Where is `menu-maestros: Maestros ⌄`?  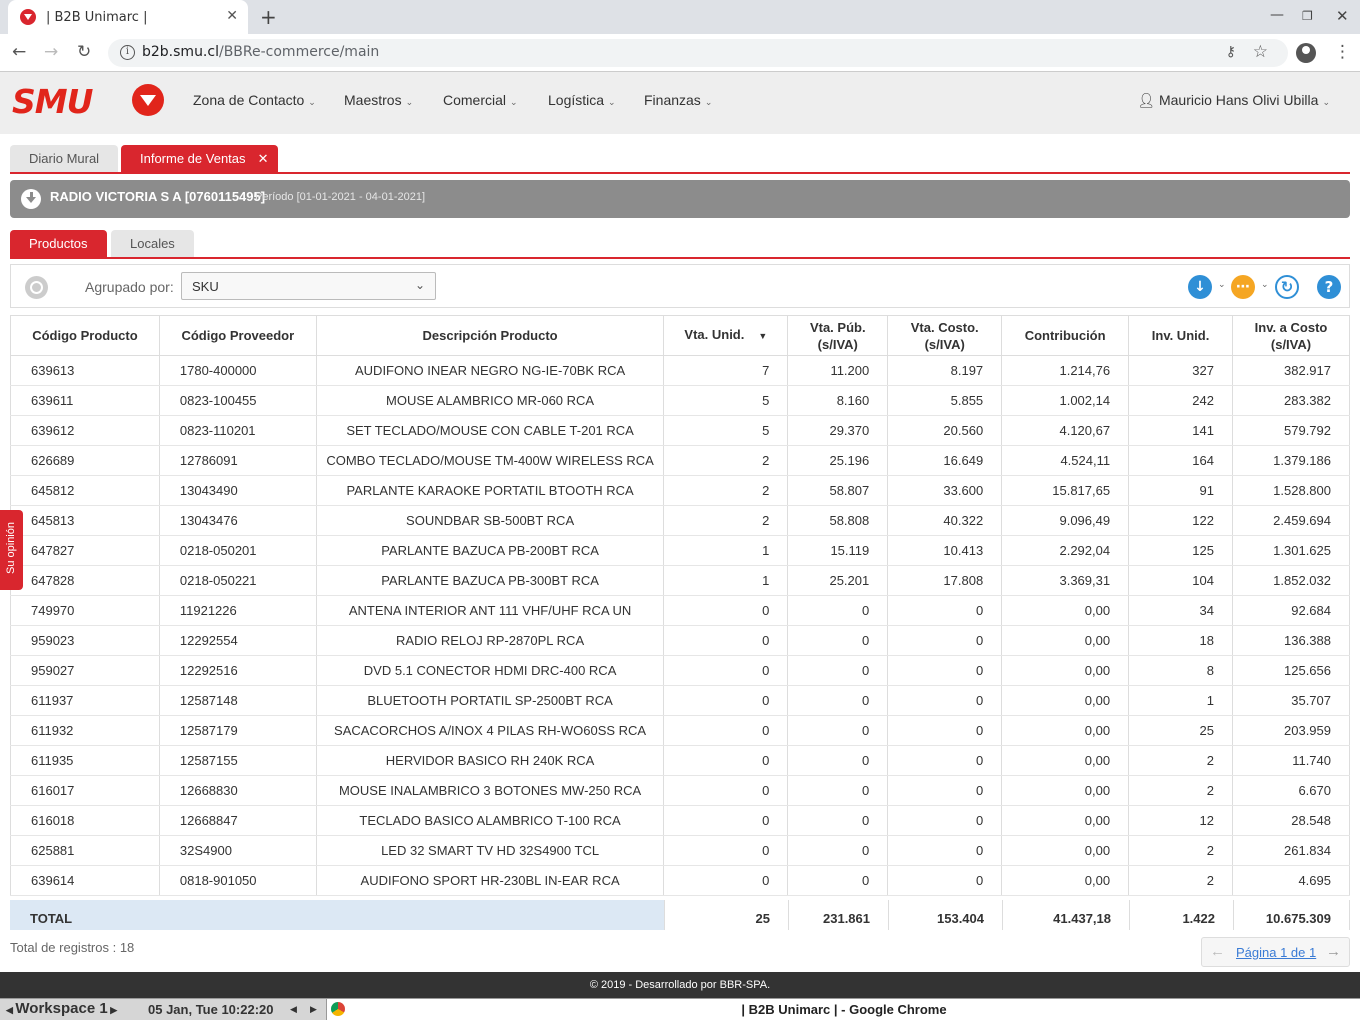 menu-maestros: Maestros ⌄ is located at coordinates (378, 100).